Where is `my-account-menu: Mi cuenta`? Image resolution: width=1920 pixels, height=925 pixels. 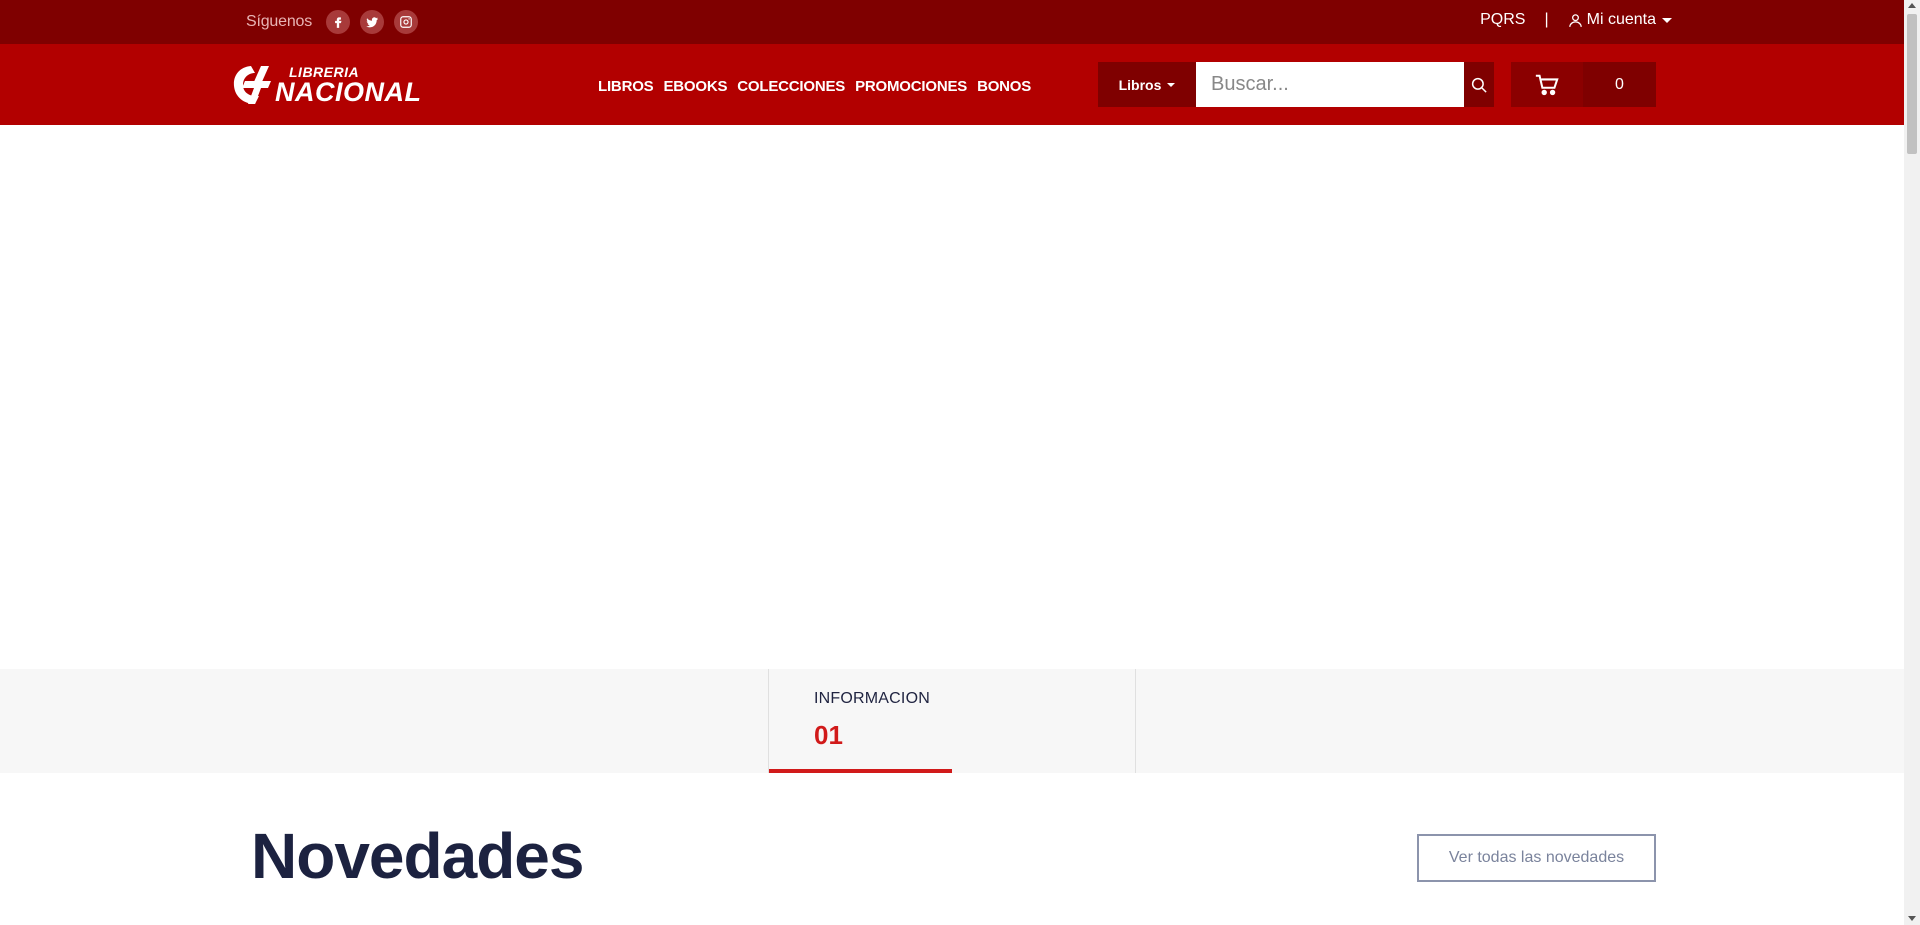
my-account-menu: Mi cuenta is located at coordinates (1619, 20).